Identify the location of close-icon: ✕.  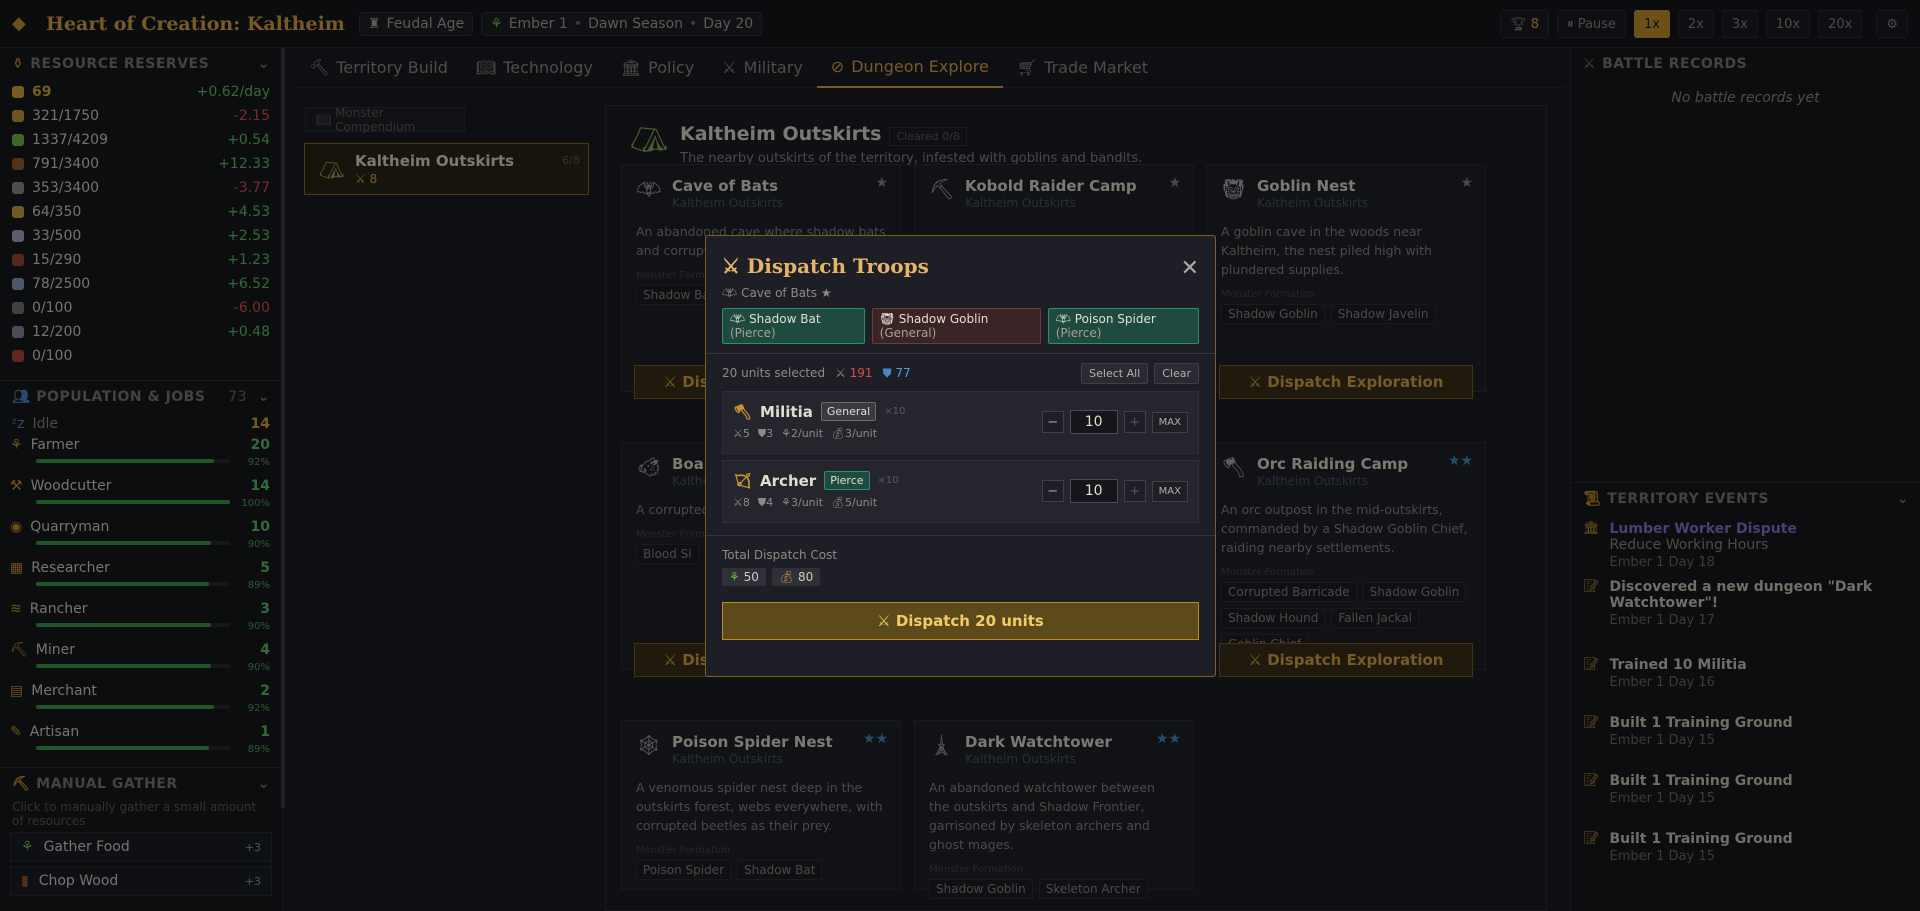
(1190, 268).